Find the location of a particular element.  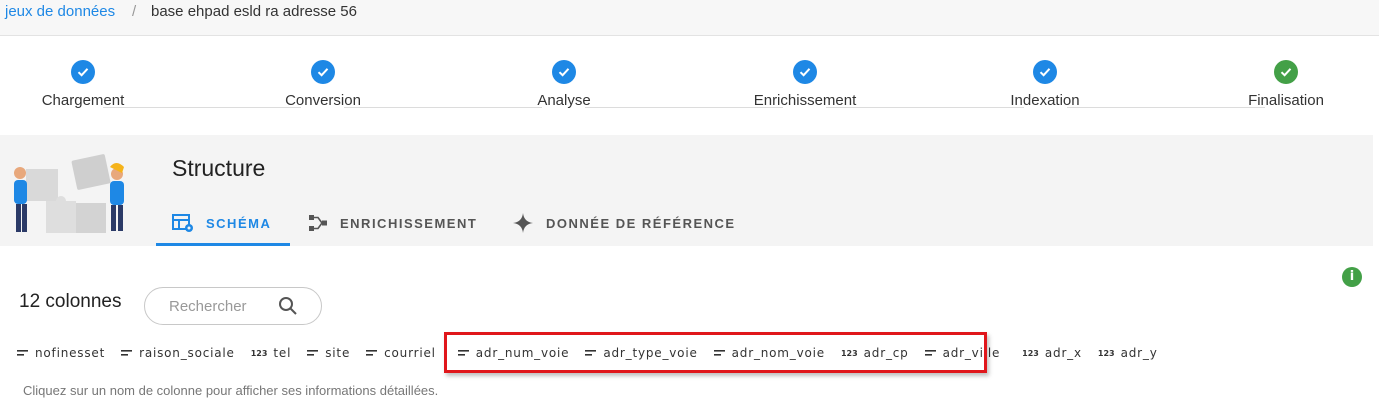

step-indexation: Indexation is located at coordinates (1045, 84).